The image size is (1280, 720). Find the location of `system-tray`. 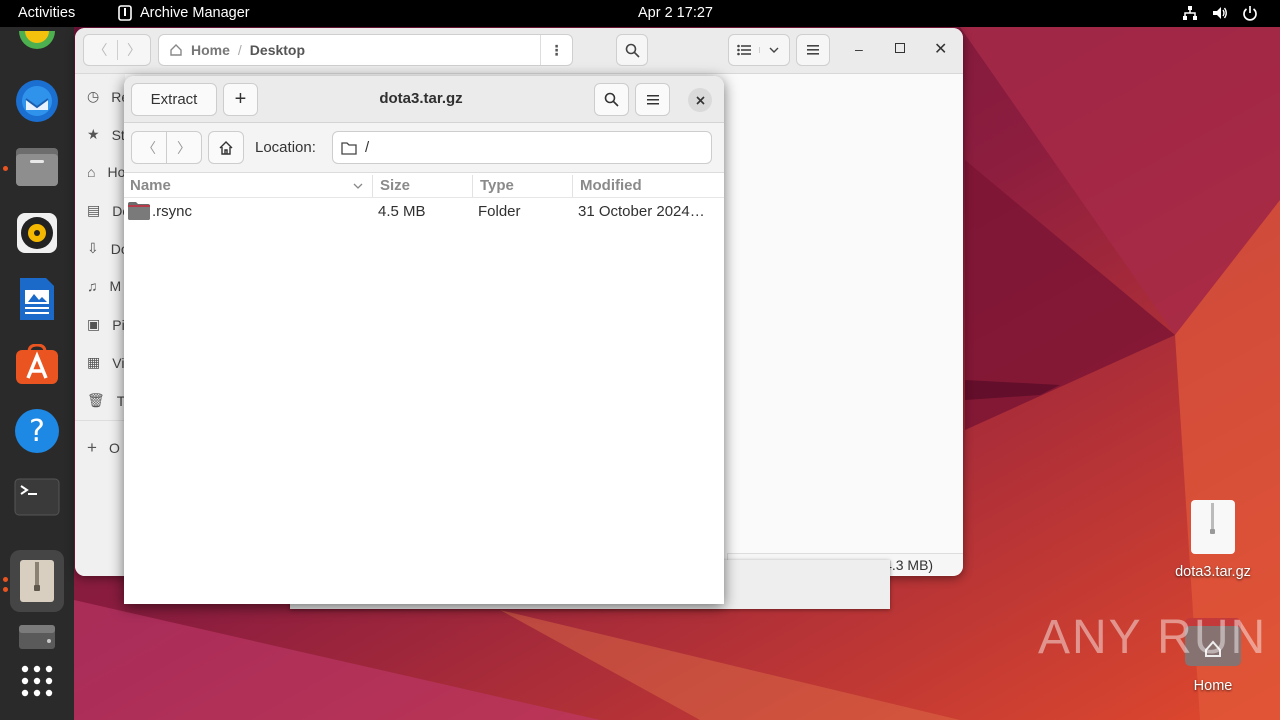

system-tray is located at coordinates (1220, 13).